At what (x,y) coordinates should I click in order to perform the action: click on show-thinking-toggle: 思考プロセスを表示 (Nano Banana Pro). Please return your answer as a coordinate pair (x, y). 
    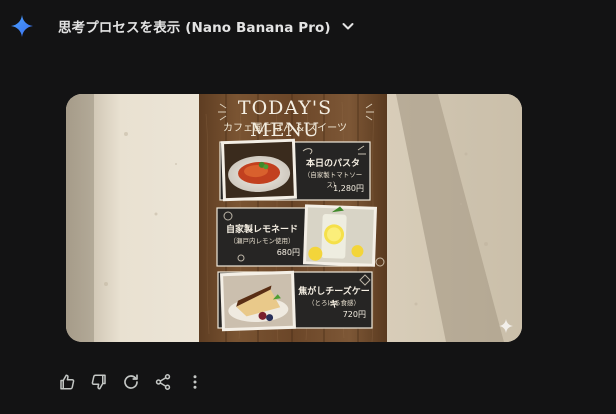
    Looking at the image, I should click on (206, 26).